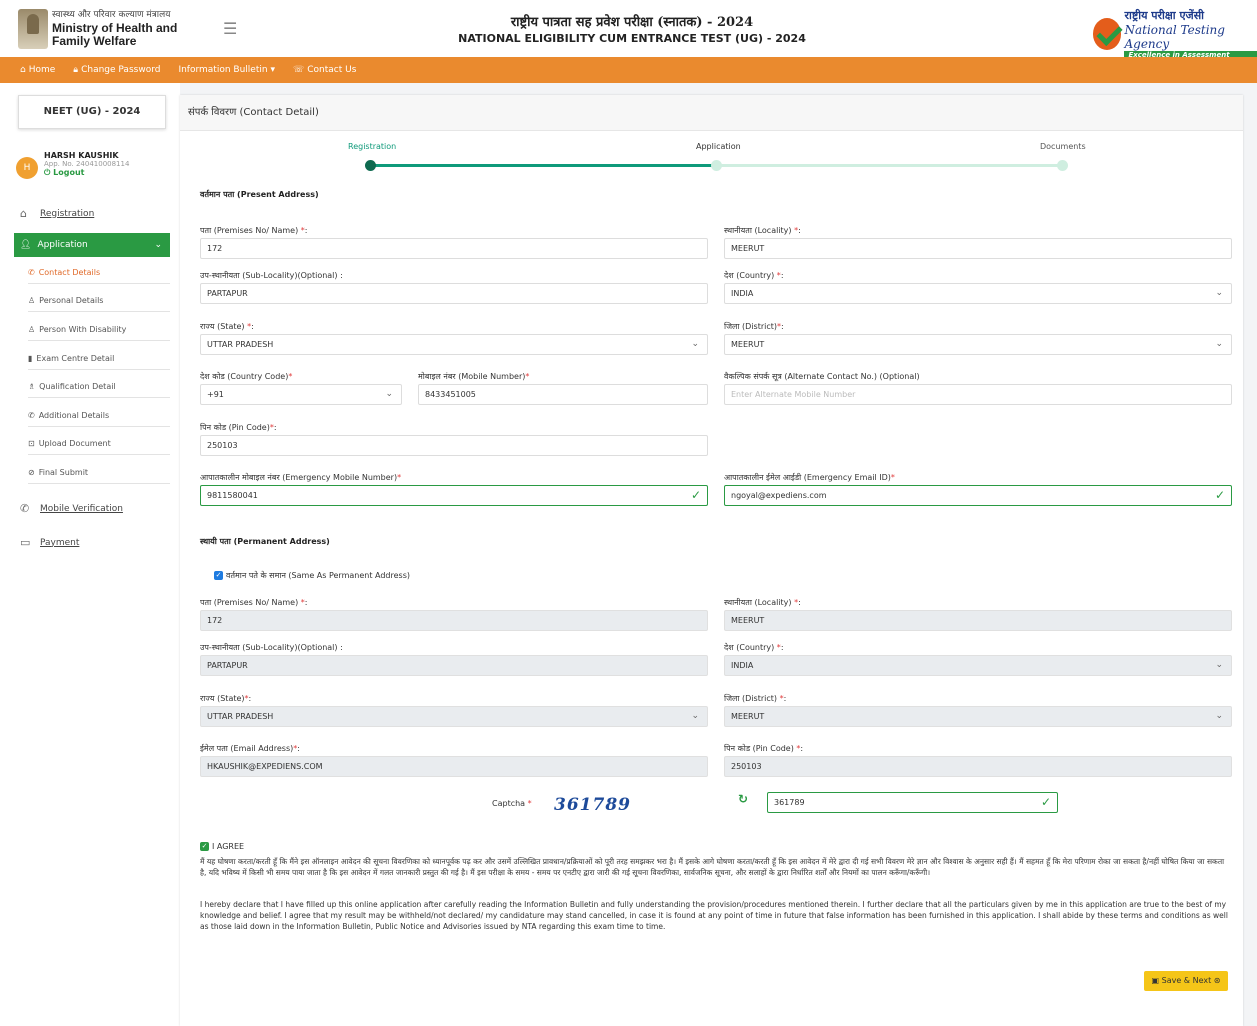 Image resolution: width=1257 pixels, height=1026 pixels. What do you see at coordinates (271, 275) in the screenshot?
I see `sub-locality-label: उप-स्थानीयता (Sub-Locality)(Optional) :` at bounding box center [271, 275].